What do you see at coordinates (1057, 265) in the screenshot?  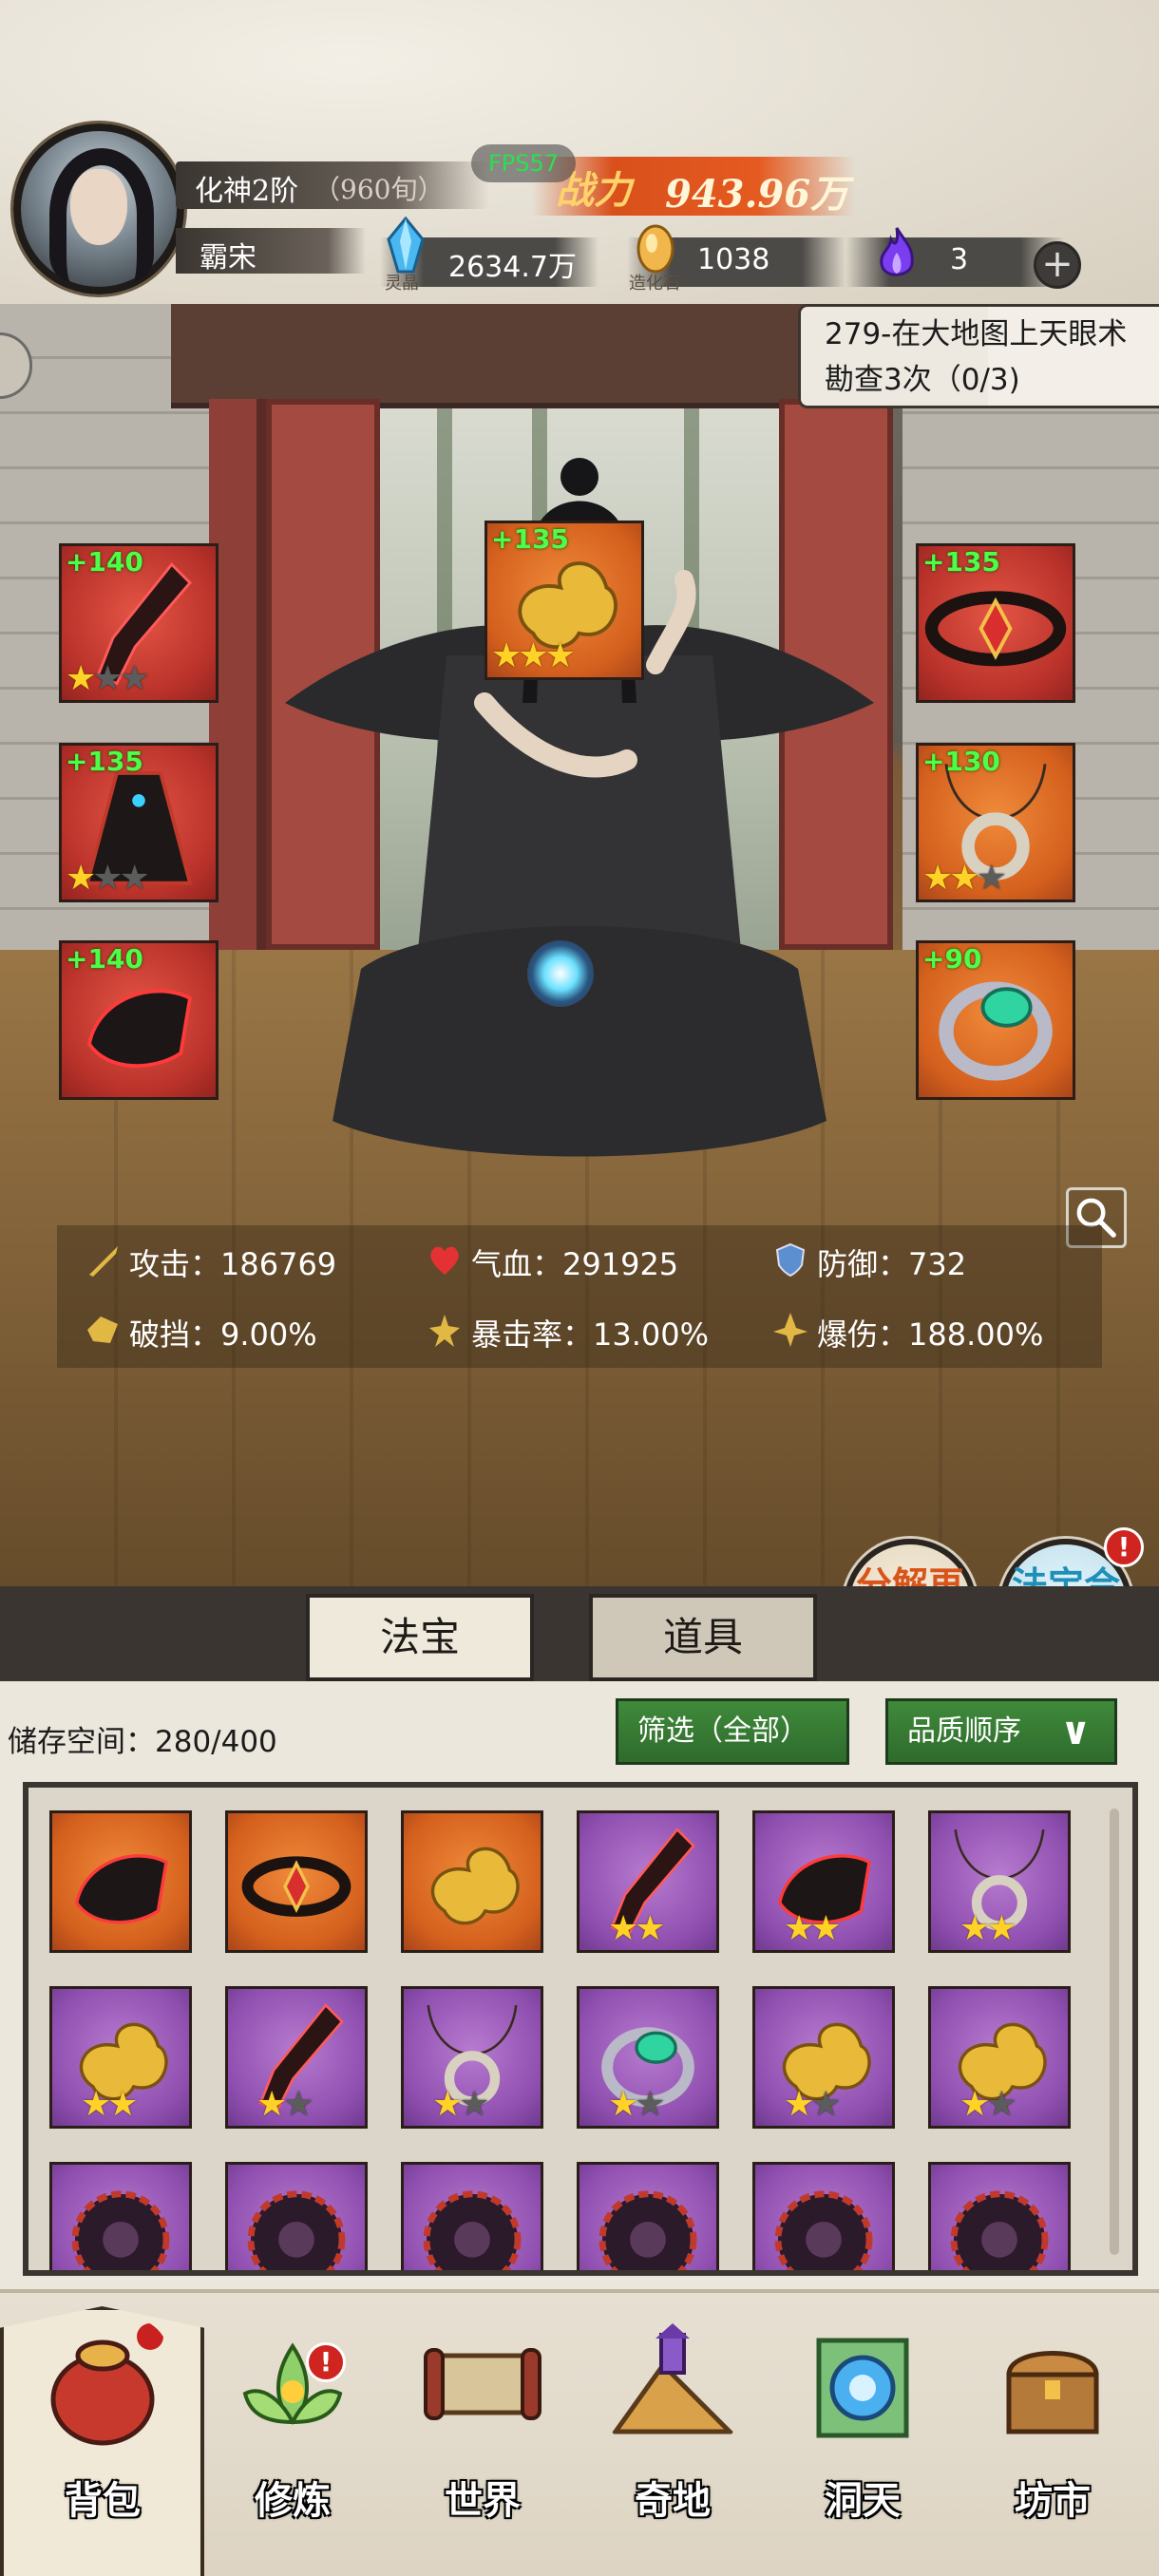 I see `add-resource-button: +` at bounding box center [1057, 265].